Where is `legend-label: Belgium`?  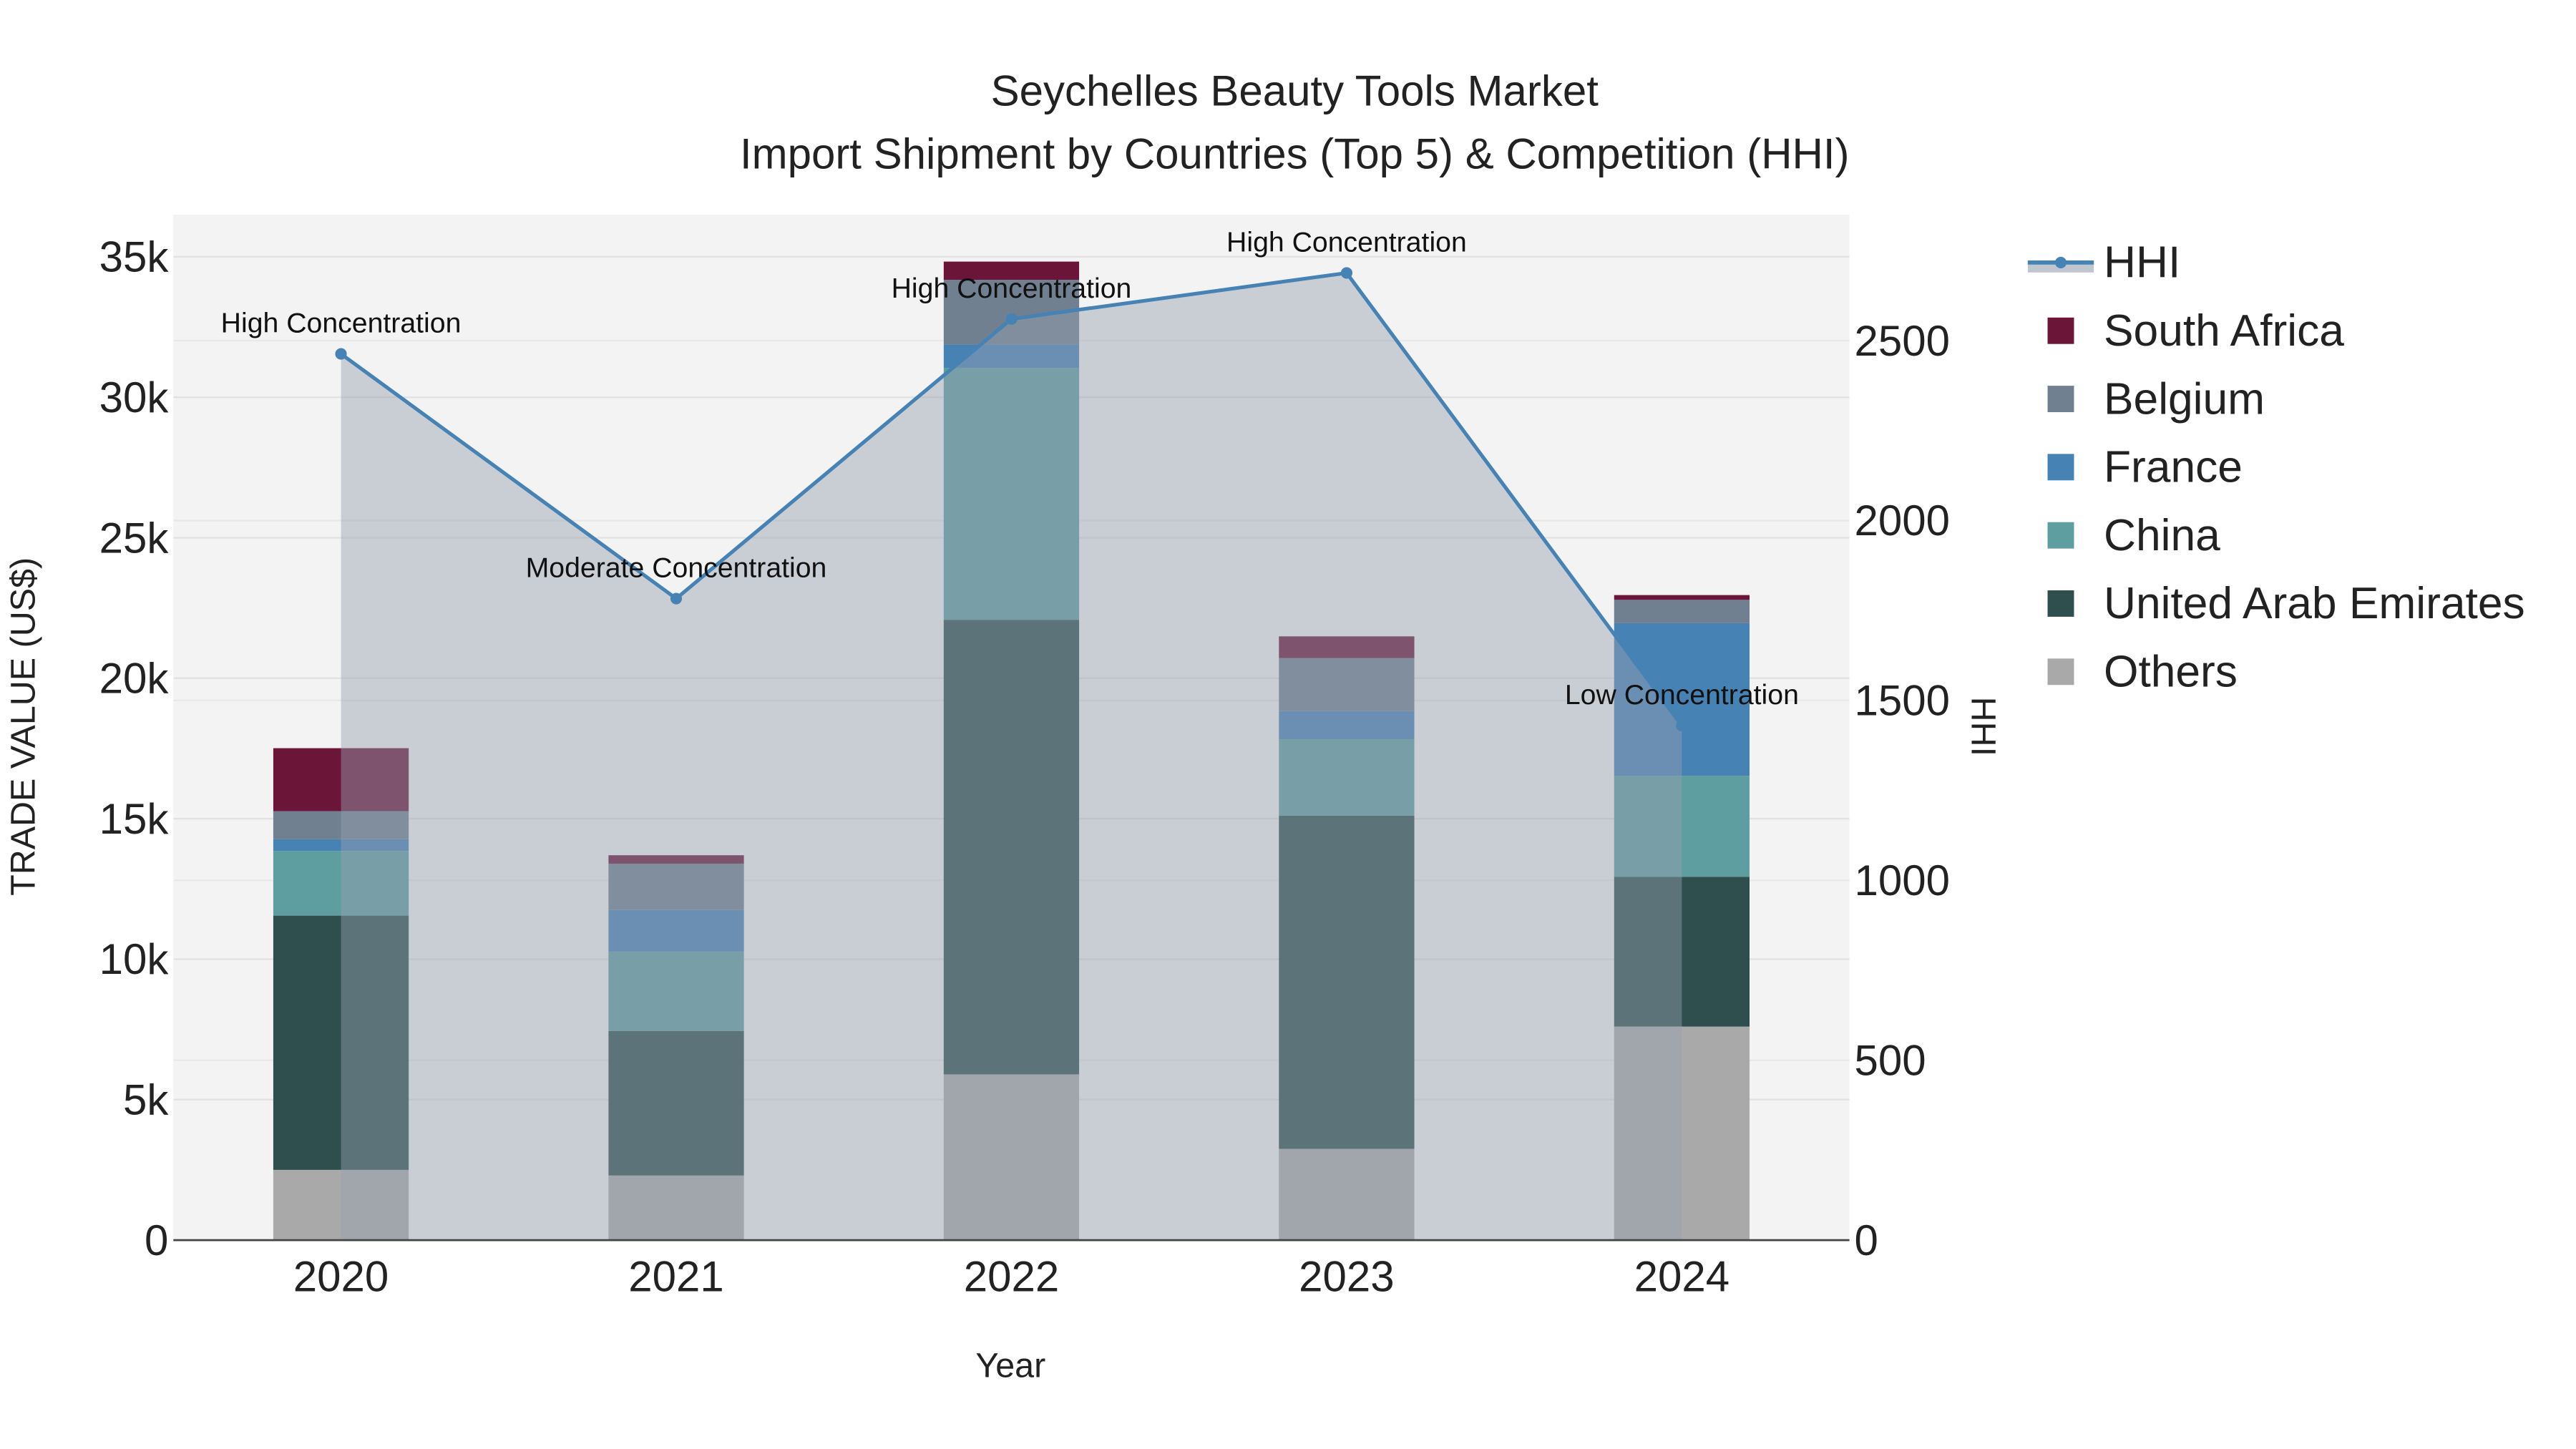 legend-label: Belgium is located at coordinates (2184, 399).